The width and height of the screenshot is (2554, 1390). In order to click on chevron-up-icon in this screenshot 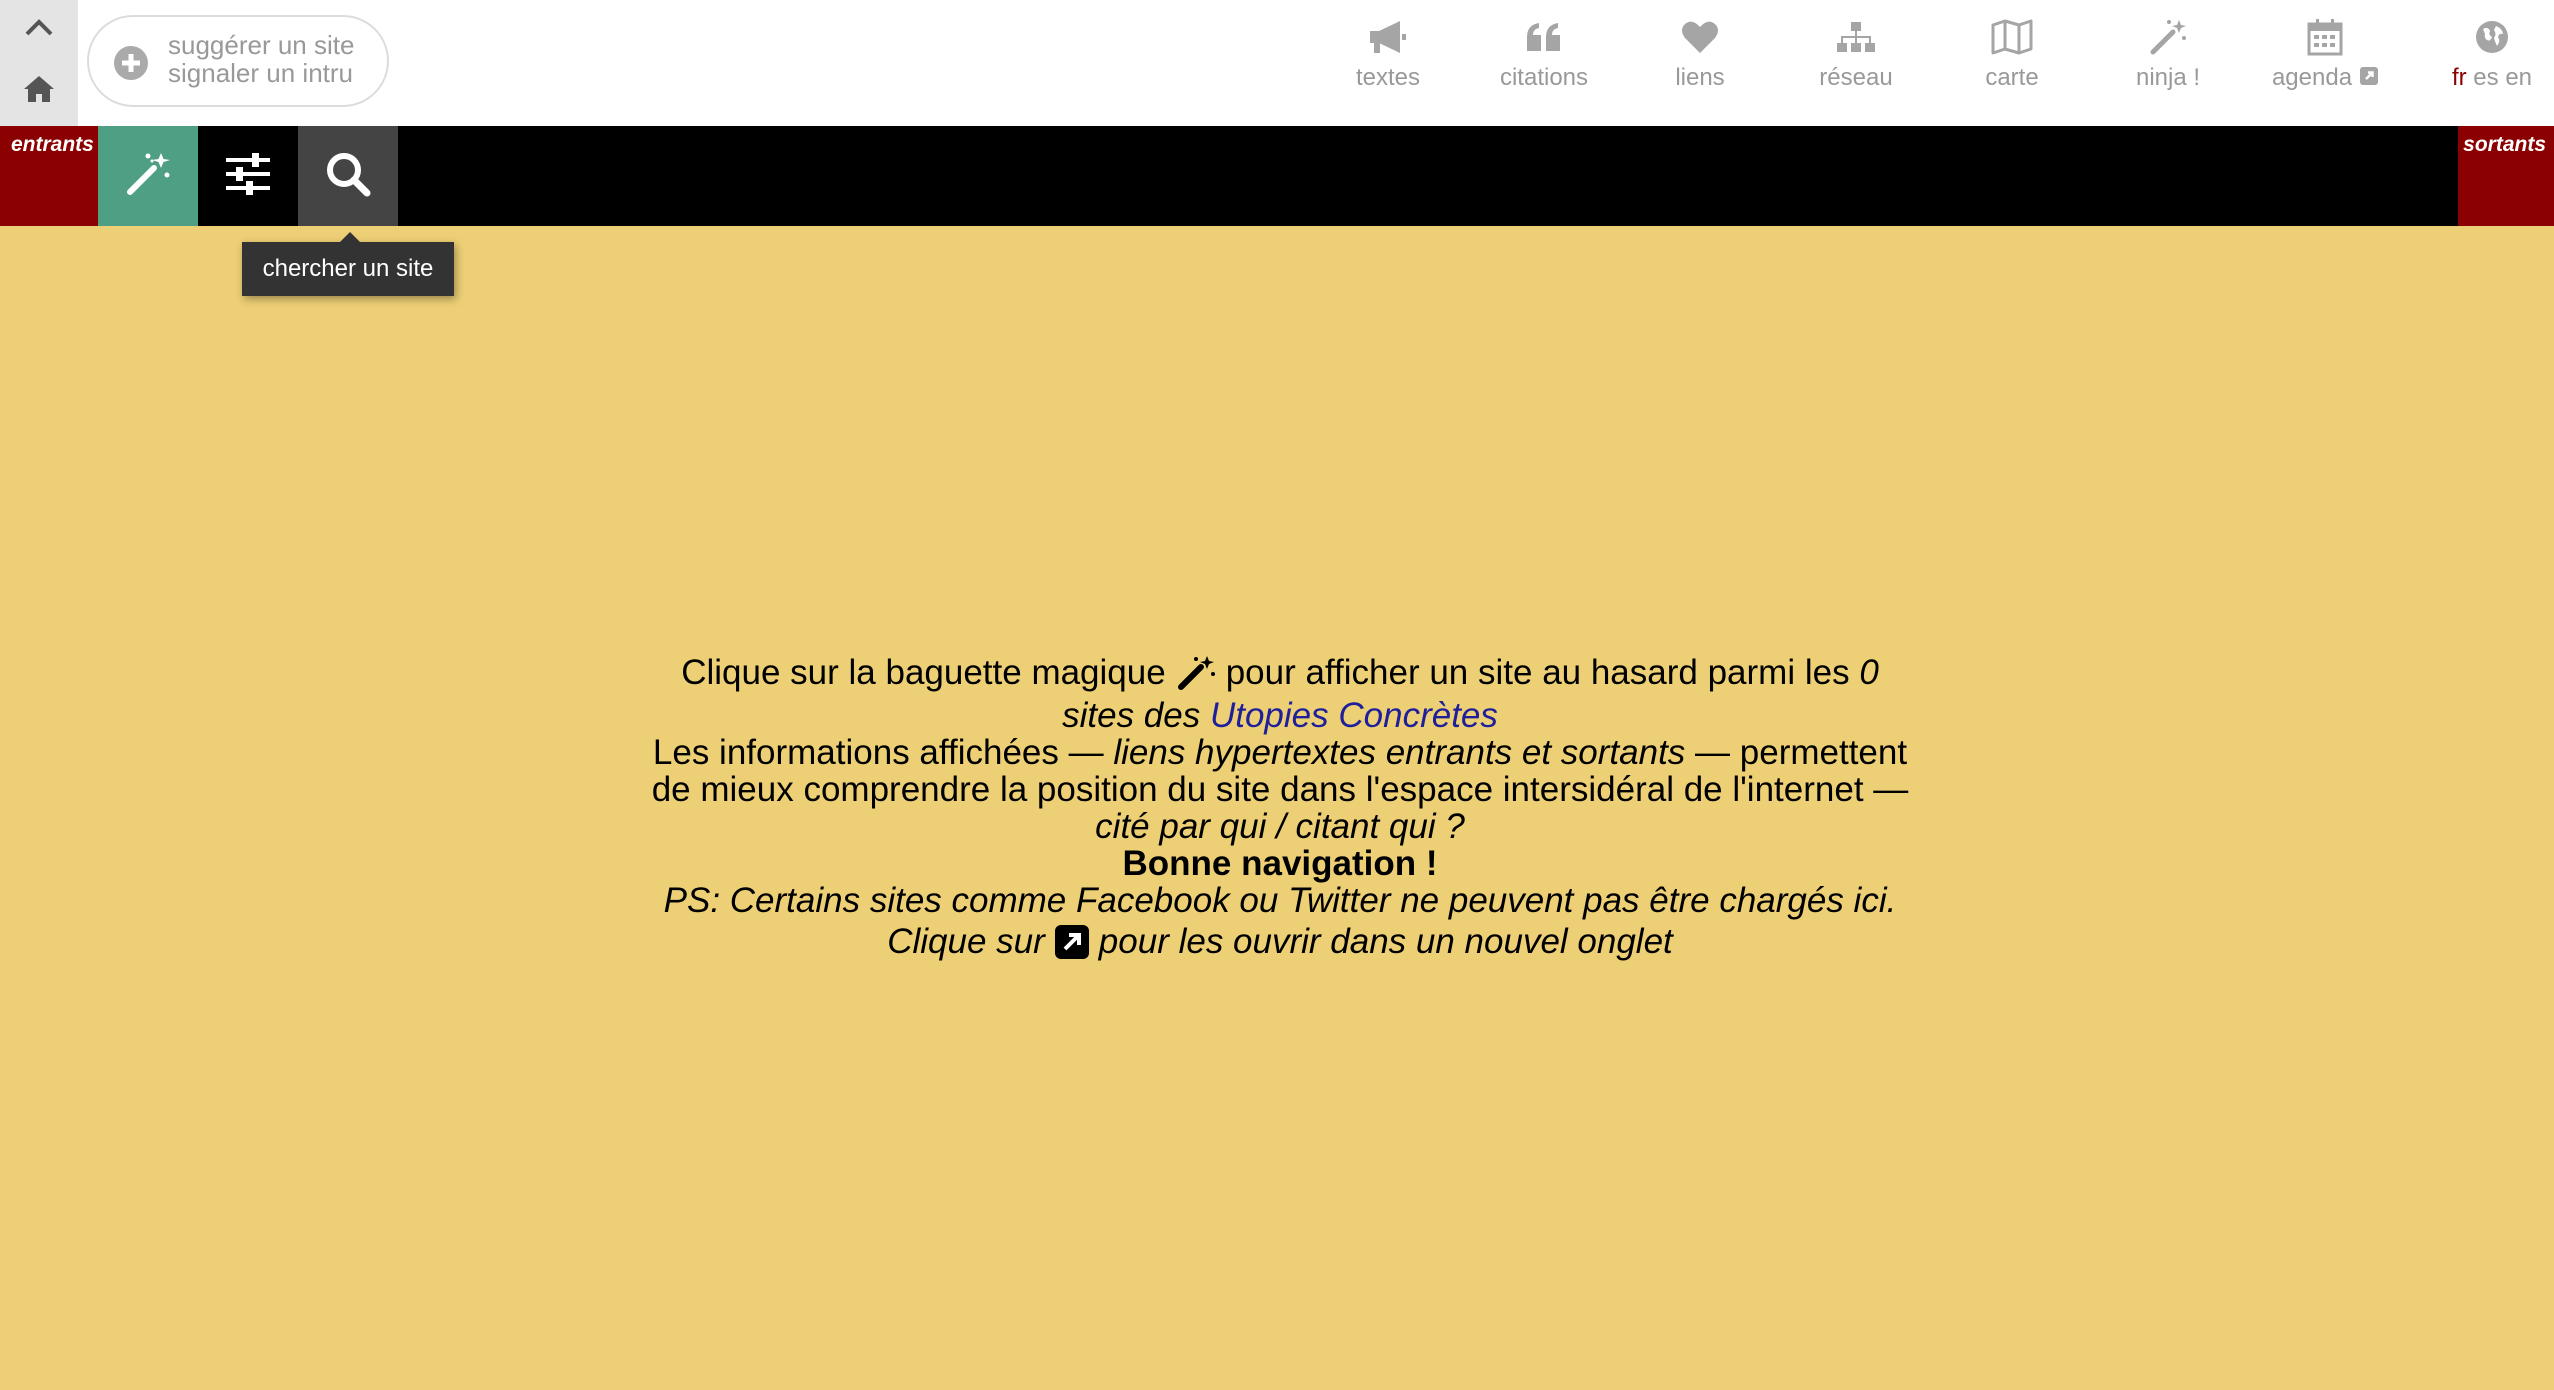, I will do `click(39, 27)`.